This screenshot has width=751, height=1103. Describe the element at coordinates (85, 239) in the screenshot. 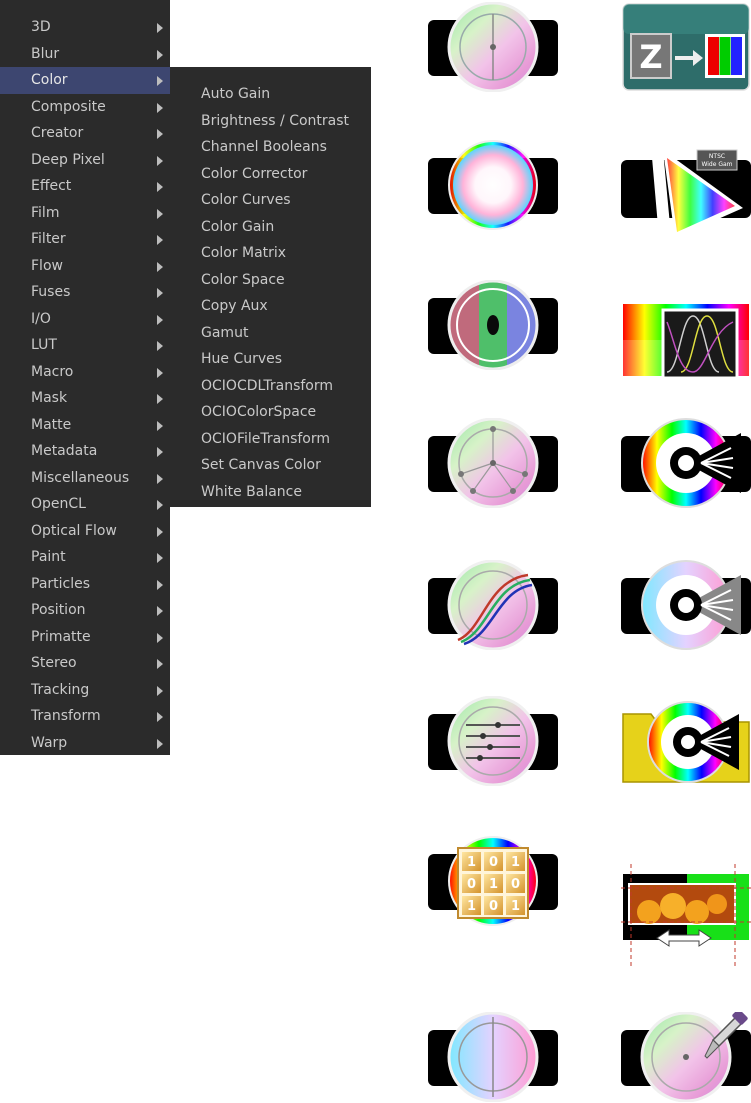

I see `menu-item-filter: Filter` at that location.